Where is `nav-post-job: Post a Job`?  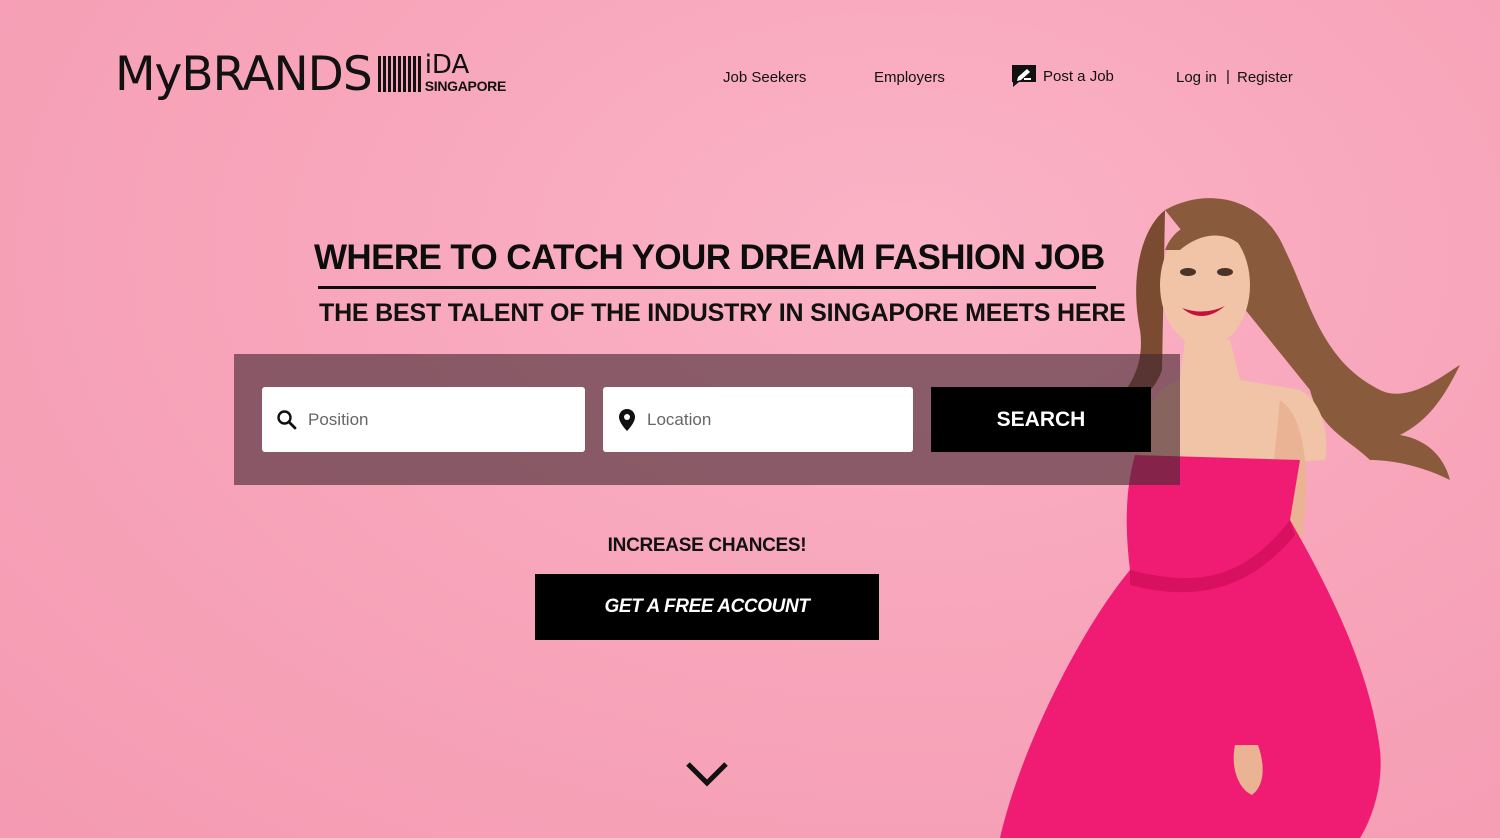
nav-post-job: Post a Job is located at coordinates (1062, 76).